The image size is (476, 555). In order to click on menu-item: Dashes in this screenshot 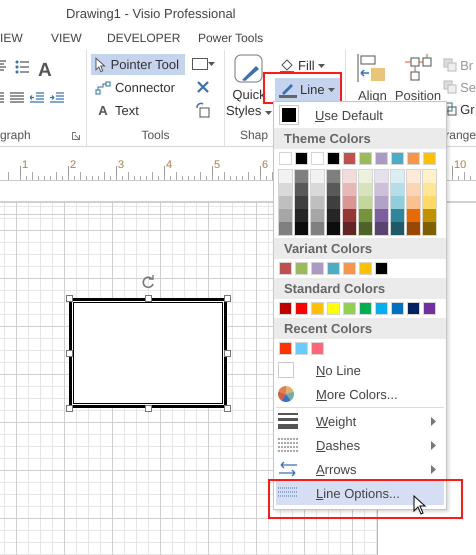, I will do `click(360, 445)`.